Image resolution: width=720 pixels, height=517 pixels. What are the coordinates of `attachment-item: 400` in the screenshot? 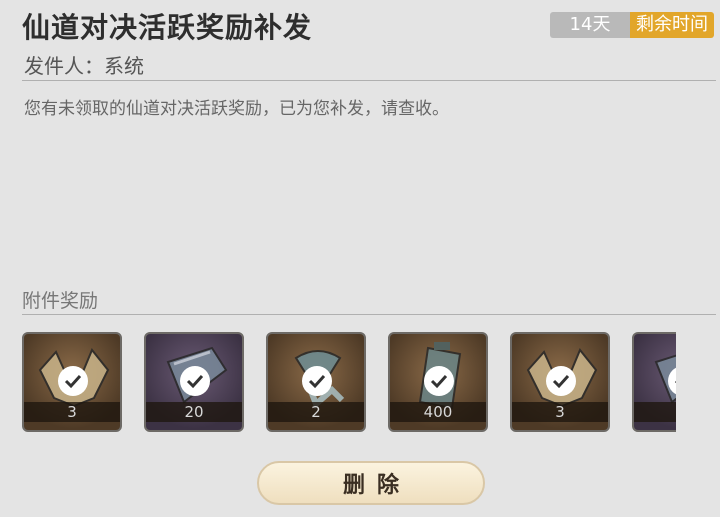 It's located at (438, 382).